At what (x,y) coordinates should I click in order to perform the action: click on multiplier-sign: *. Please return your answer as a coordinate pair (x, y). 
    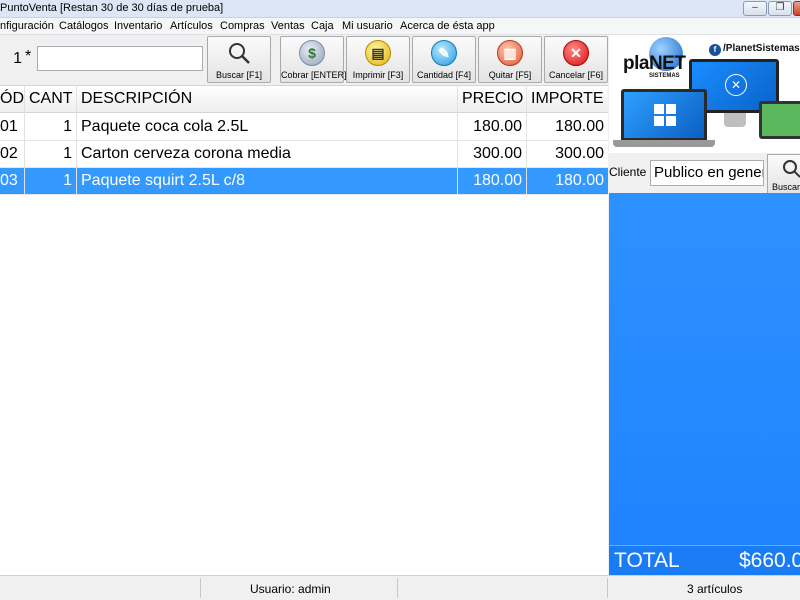
    Looking at the image, I should click on (28, 56).